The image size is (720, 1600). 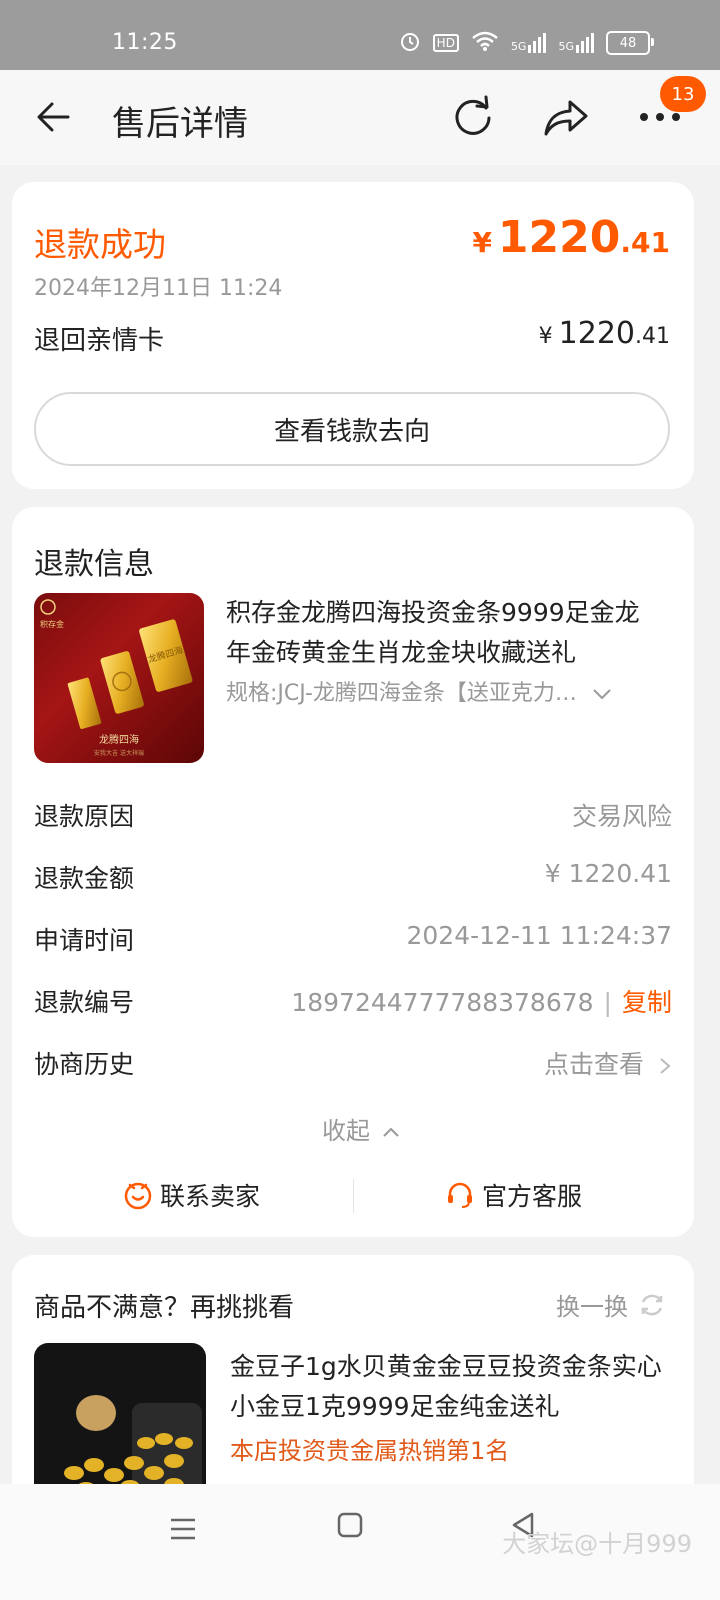 What do you see at coordinates (529, 43) in the screenshot?
I see `signal-icon: 5G` at bounding box center [529, 43].